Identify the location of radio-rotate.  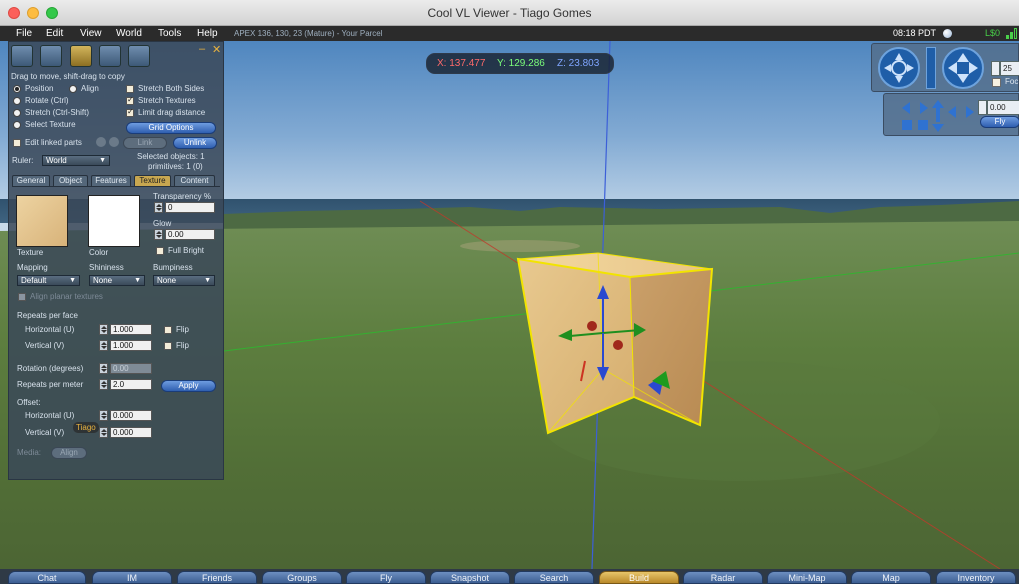
(17, 101).